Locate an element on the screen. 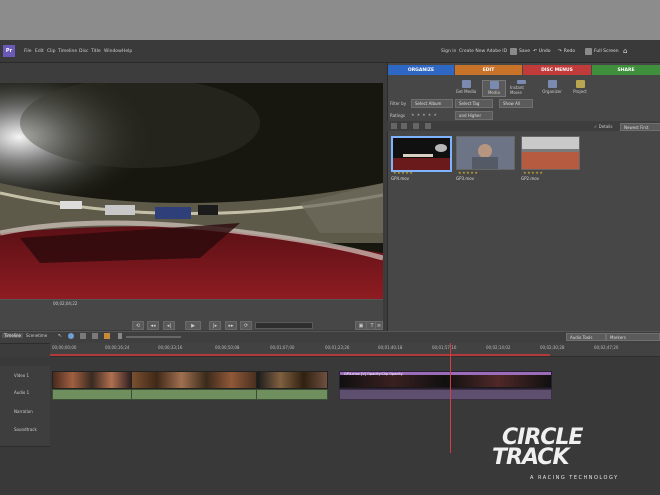 This screenshot has width=660, height=495. clip-frames is located at coordinates (445, 381).